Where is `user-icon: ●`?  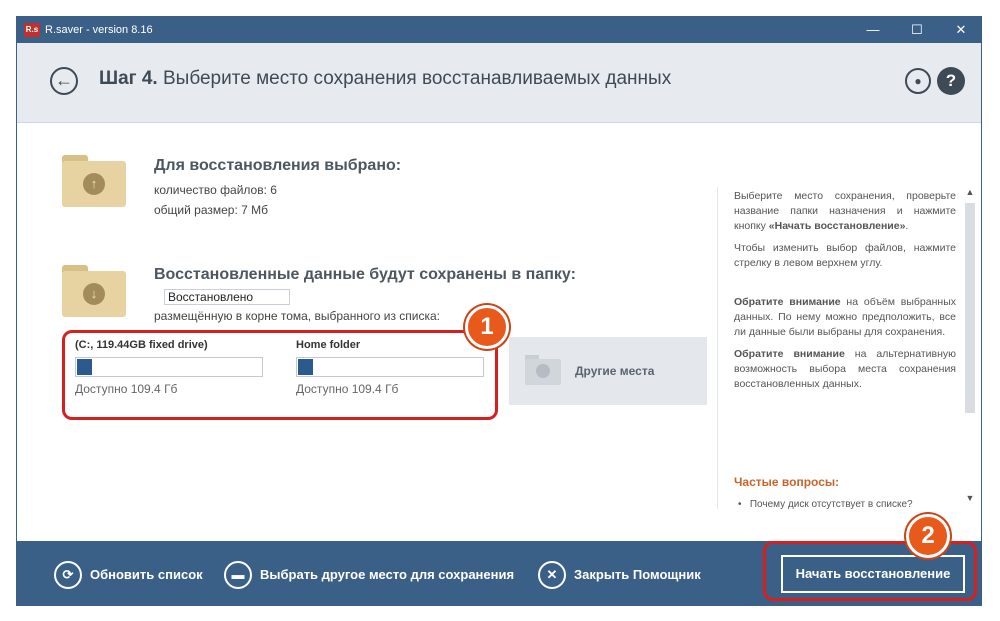 user-icon: ● is located at coordinates (918, 81).